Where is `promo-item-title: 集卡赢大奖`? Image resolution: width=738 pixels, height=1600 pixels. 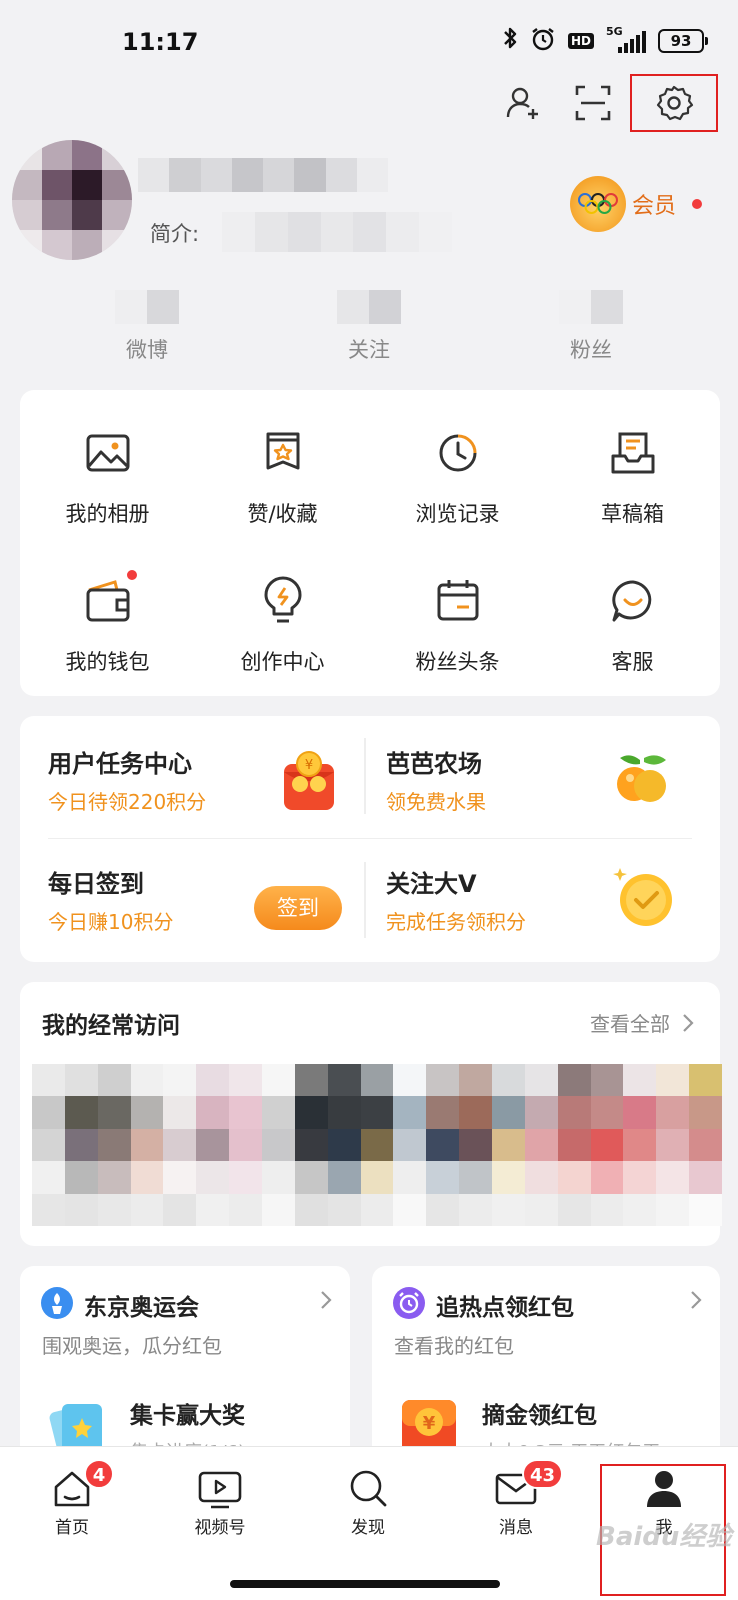 promo-item-title: 集卡赢大奖 is located at coordinates (187, 1416).